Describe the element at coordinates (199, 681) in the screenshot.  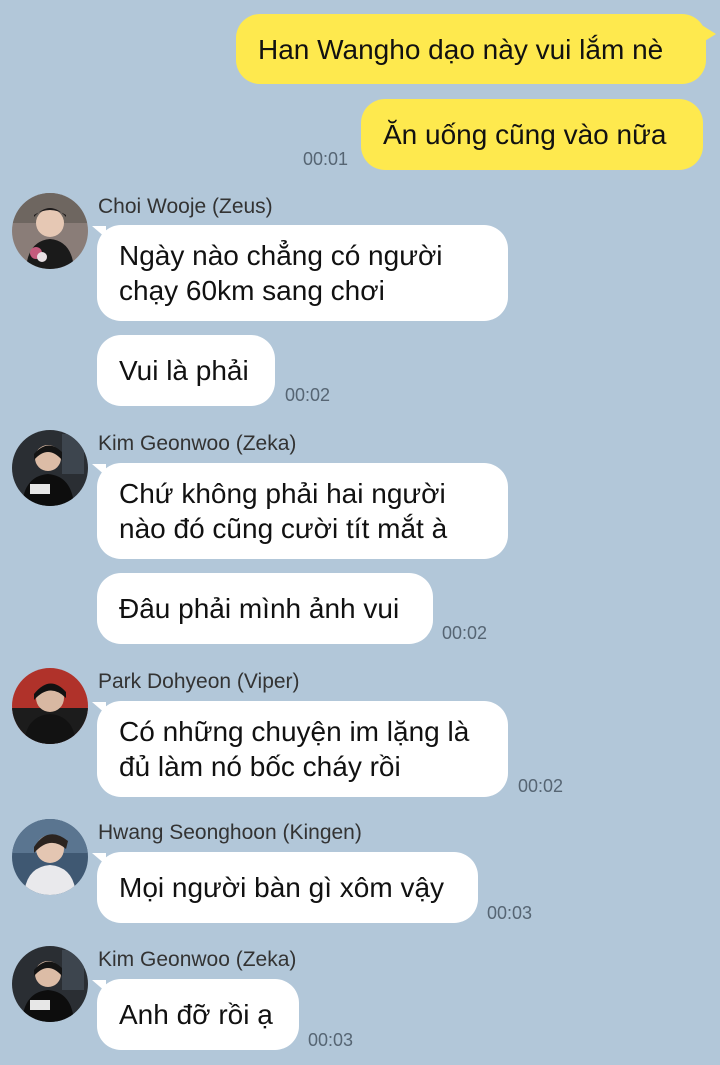
I see `sender-name: Park Dohyeon (Viper)` at that location.